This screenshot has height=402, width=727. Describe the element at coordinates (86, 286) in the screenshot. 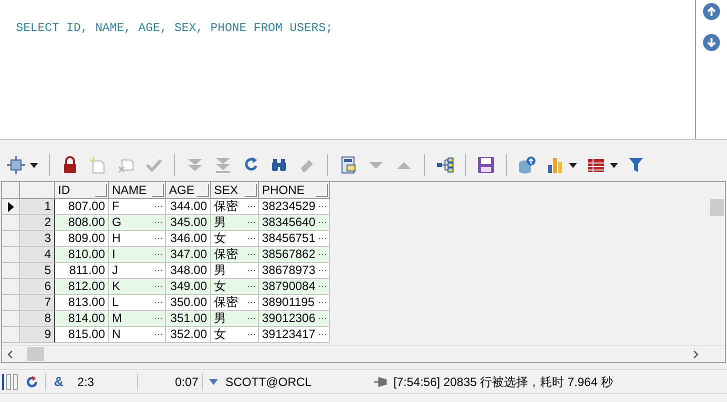

I see `table-cell-text: 812.00` at that location.